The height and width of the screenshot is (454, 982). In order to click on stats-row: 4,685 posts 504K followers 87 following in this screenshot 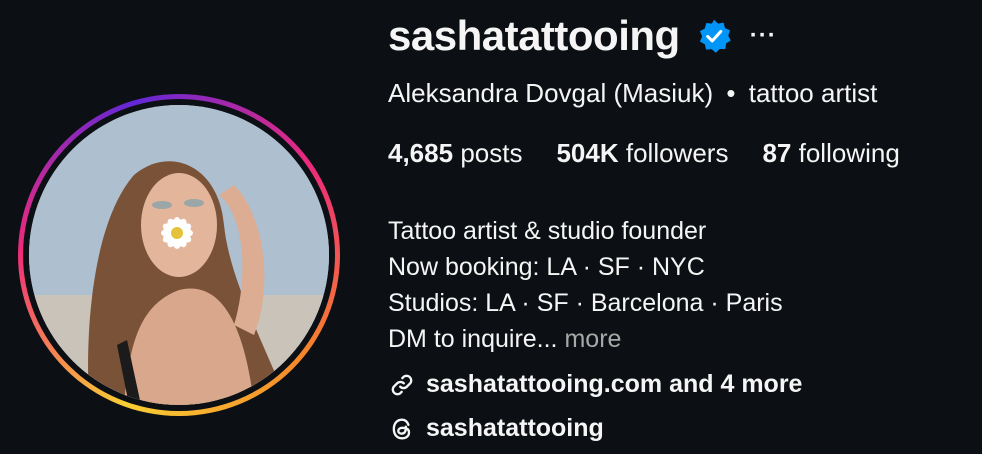, I will do `click(661, 153)`.